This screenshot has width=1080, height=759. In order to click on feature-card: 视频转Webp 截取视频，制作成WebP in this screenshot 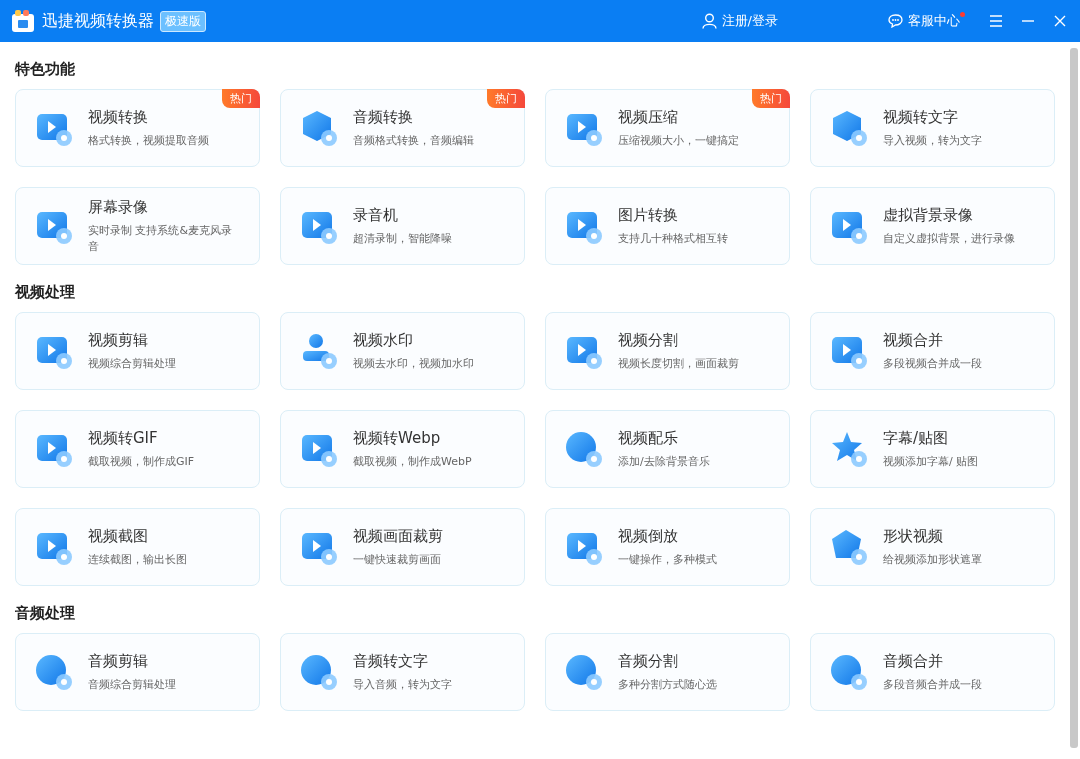, I will do `click(402, 449)`.